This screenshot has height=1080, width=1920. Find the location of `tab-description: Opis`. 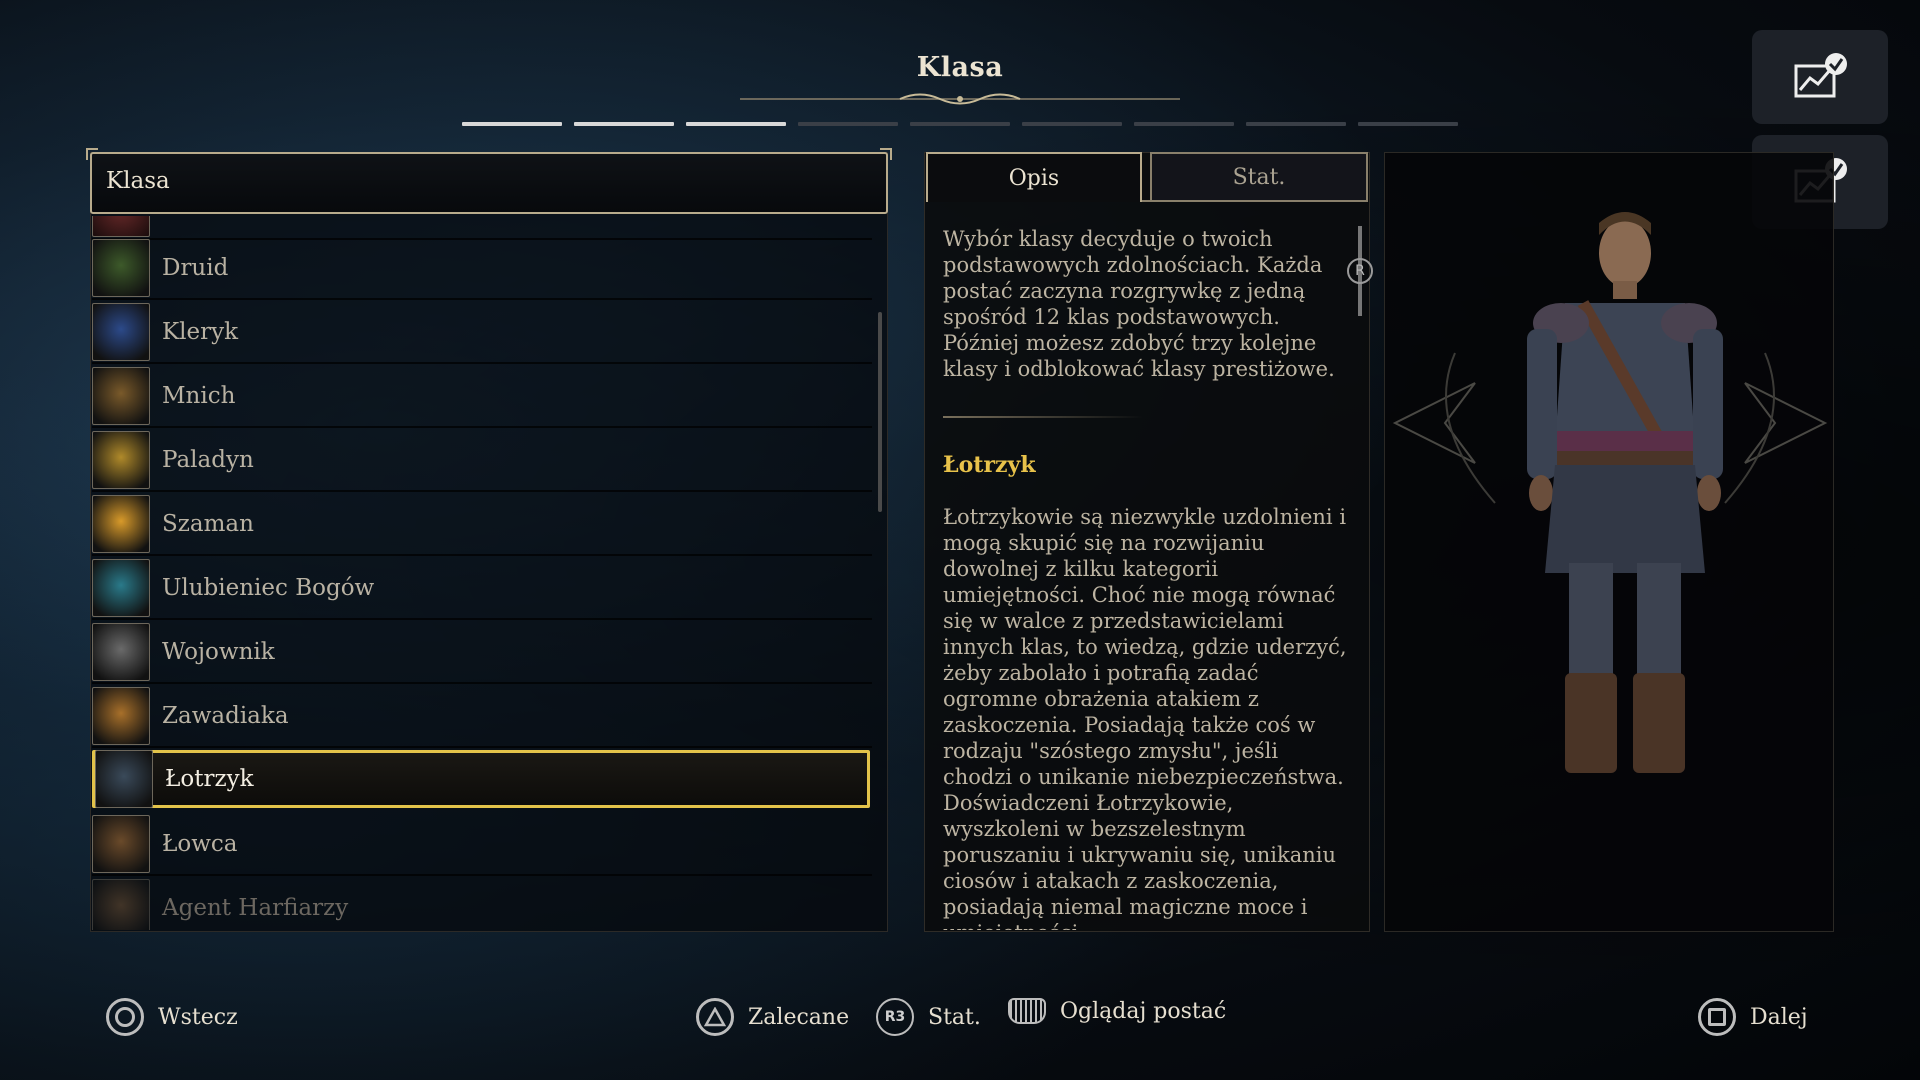

tab-description: Opis is located at coordinates (1034, 177).